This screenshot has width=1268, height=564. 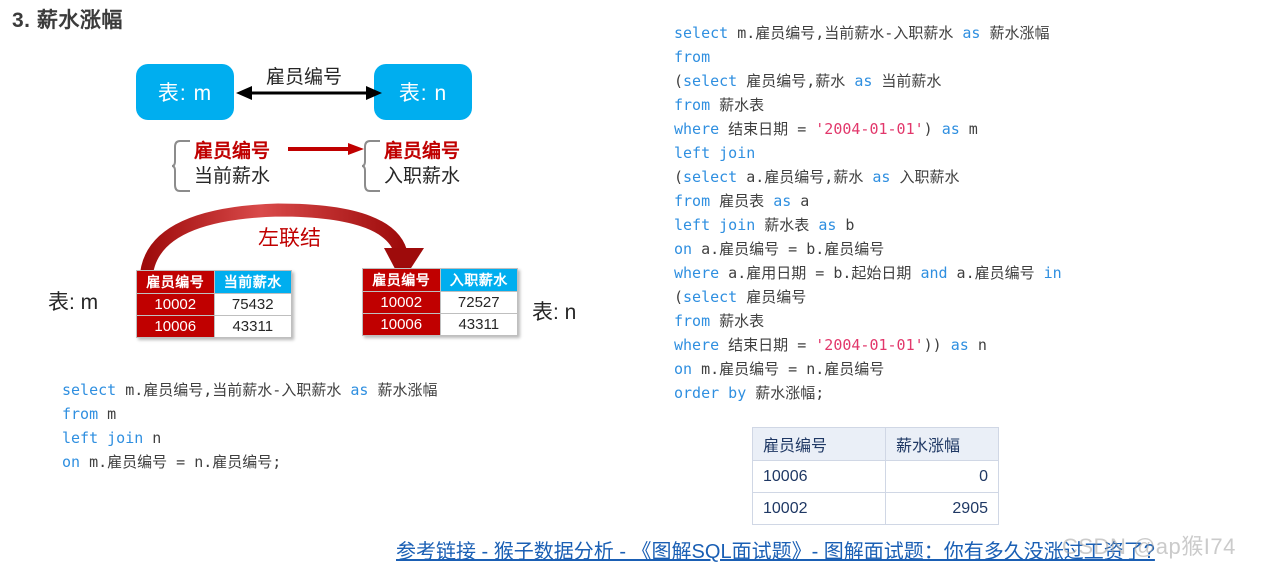 What do you see at coordinates (440, 280) in the screenshot?
I see `table-header-row: 雇员编号 入职薪水` at bounding box center [440, 280].